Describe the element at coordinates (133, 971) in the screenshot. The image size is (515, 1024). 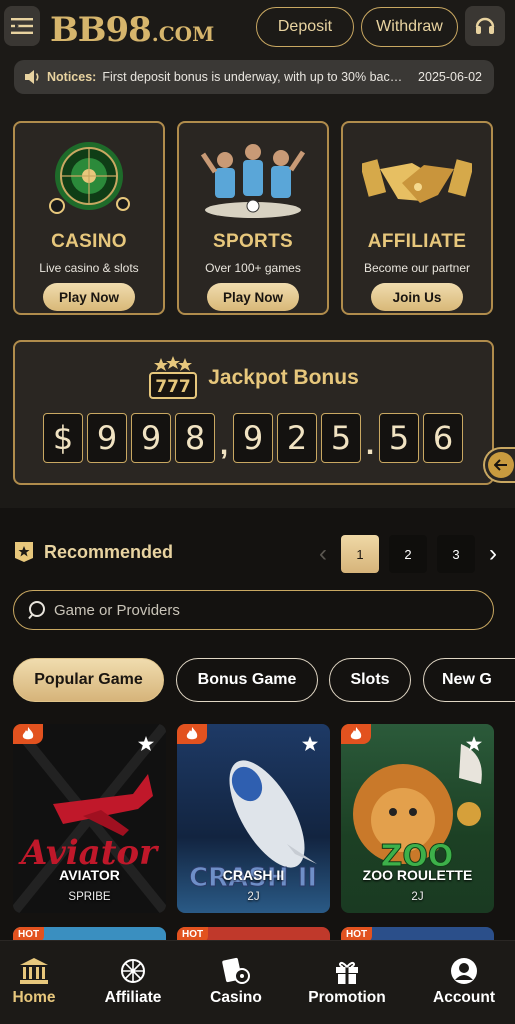
I see `network-icon` at that location.